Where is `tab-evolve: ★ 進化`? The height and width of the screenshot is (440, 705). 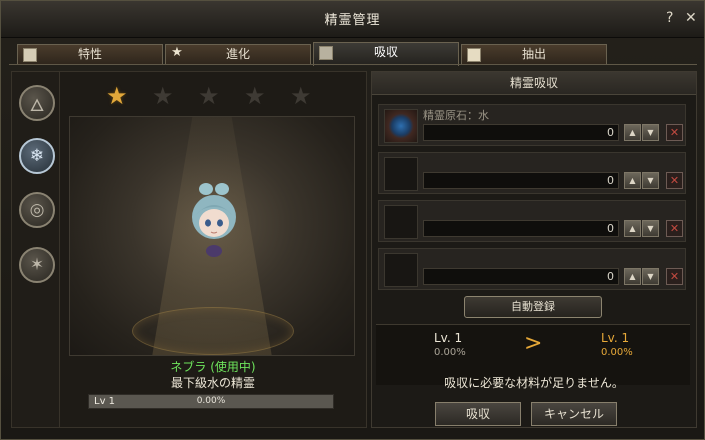
tab-evolve: ★ 進化 is located at coordinates (238, 54).